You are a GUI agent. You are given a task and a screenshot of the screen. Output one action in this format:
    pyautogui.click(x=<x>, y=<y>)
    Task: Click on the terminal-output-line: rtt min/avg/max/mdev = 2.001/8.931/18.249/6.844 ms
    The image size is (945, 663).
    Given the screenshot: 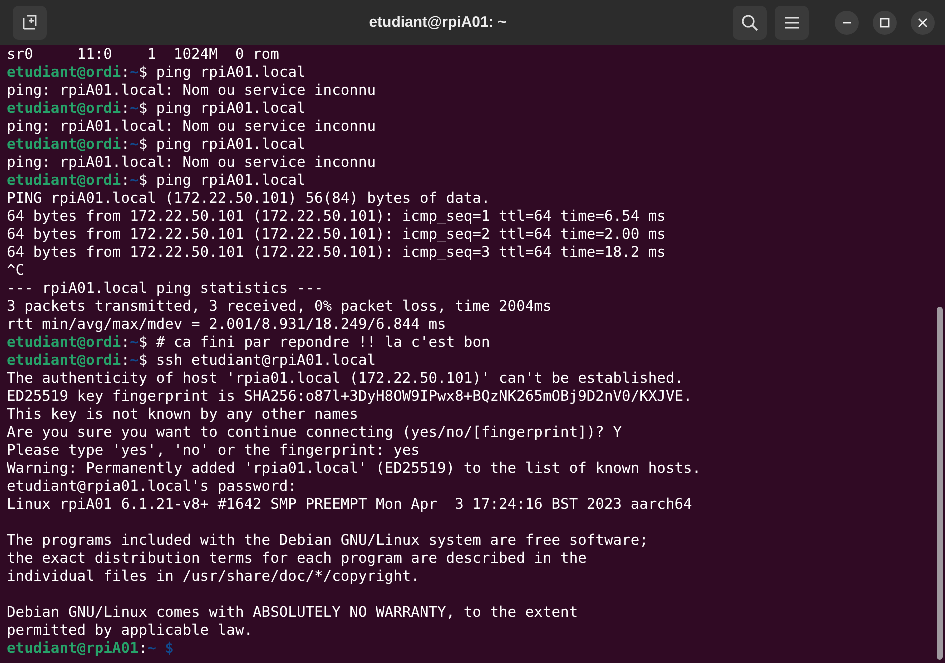 What is the action you would take?
    pyautogui.click(x=226, y=324)
    